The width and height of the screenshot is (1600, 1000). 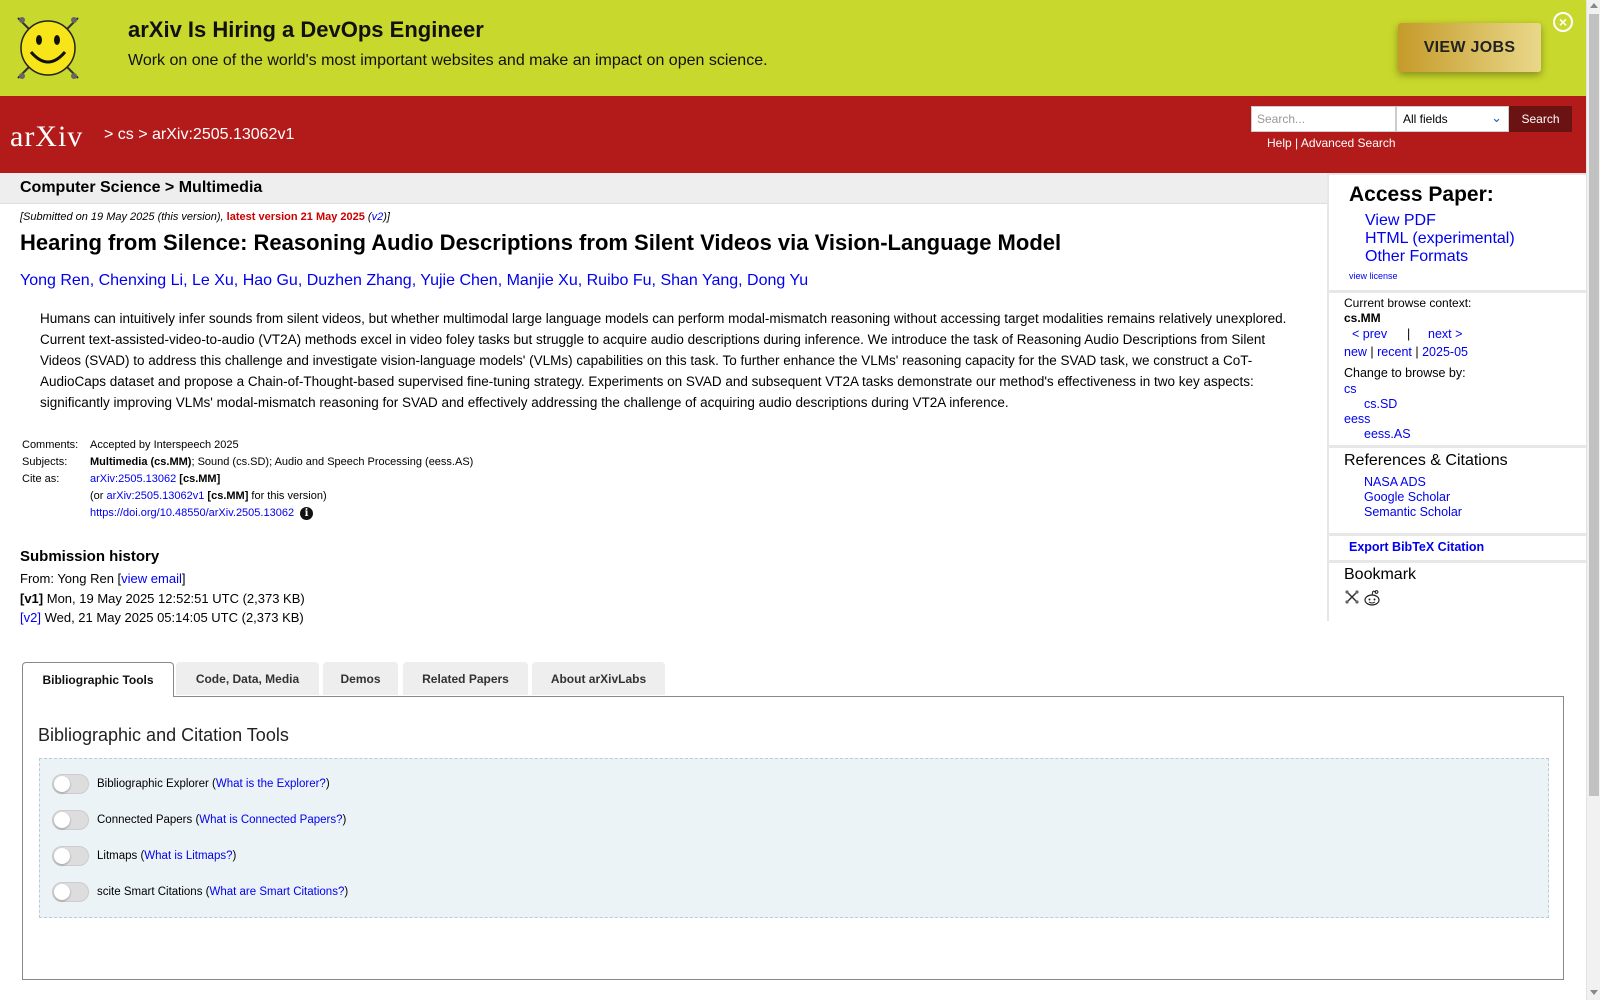 I want to click on banner-title: arXiv Is Hiring a DevOps Engineer, so click(x=306, y=29).